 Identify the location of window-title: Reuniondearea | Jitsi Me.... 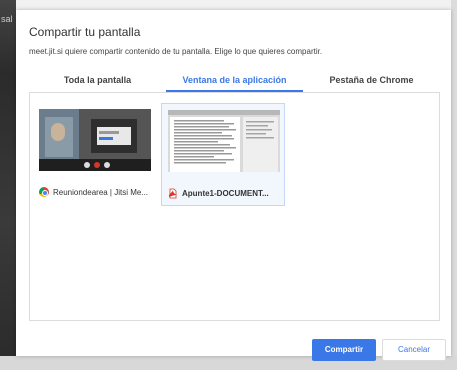
(101, 192).